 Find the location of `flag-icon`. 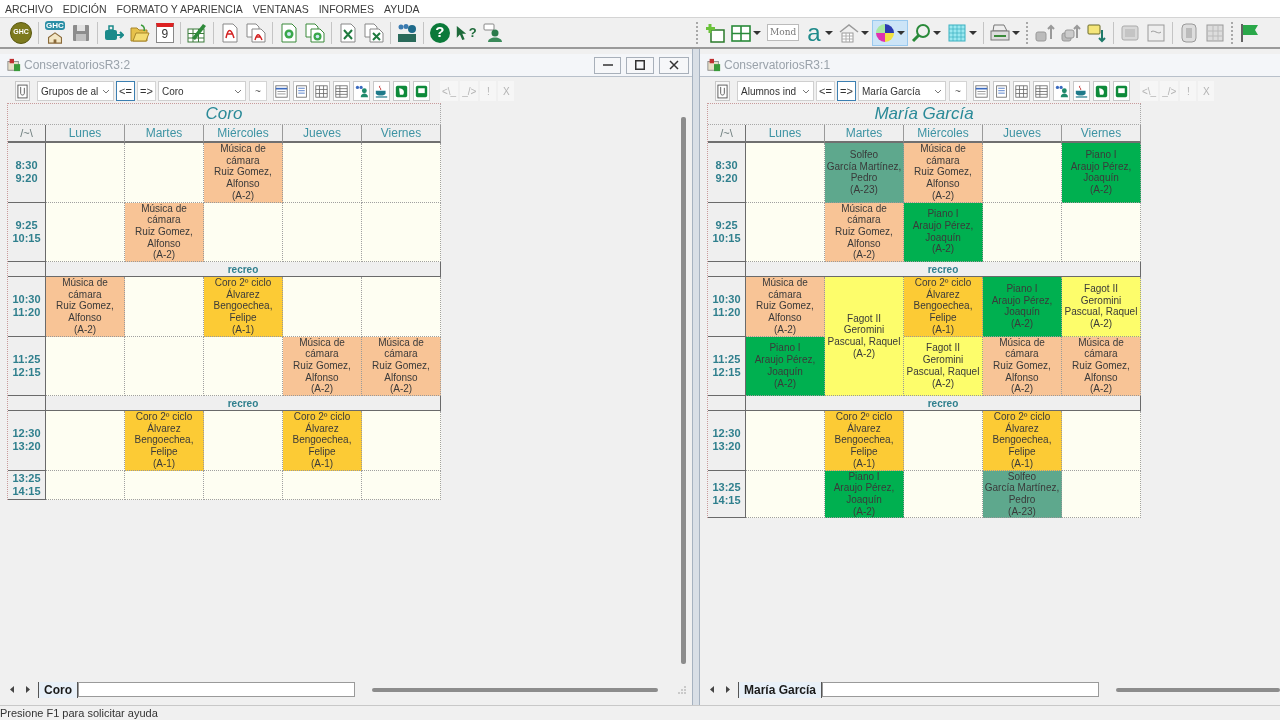

flag-icon is located at coordinates (1249, 32).